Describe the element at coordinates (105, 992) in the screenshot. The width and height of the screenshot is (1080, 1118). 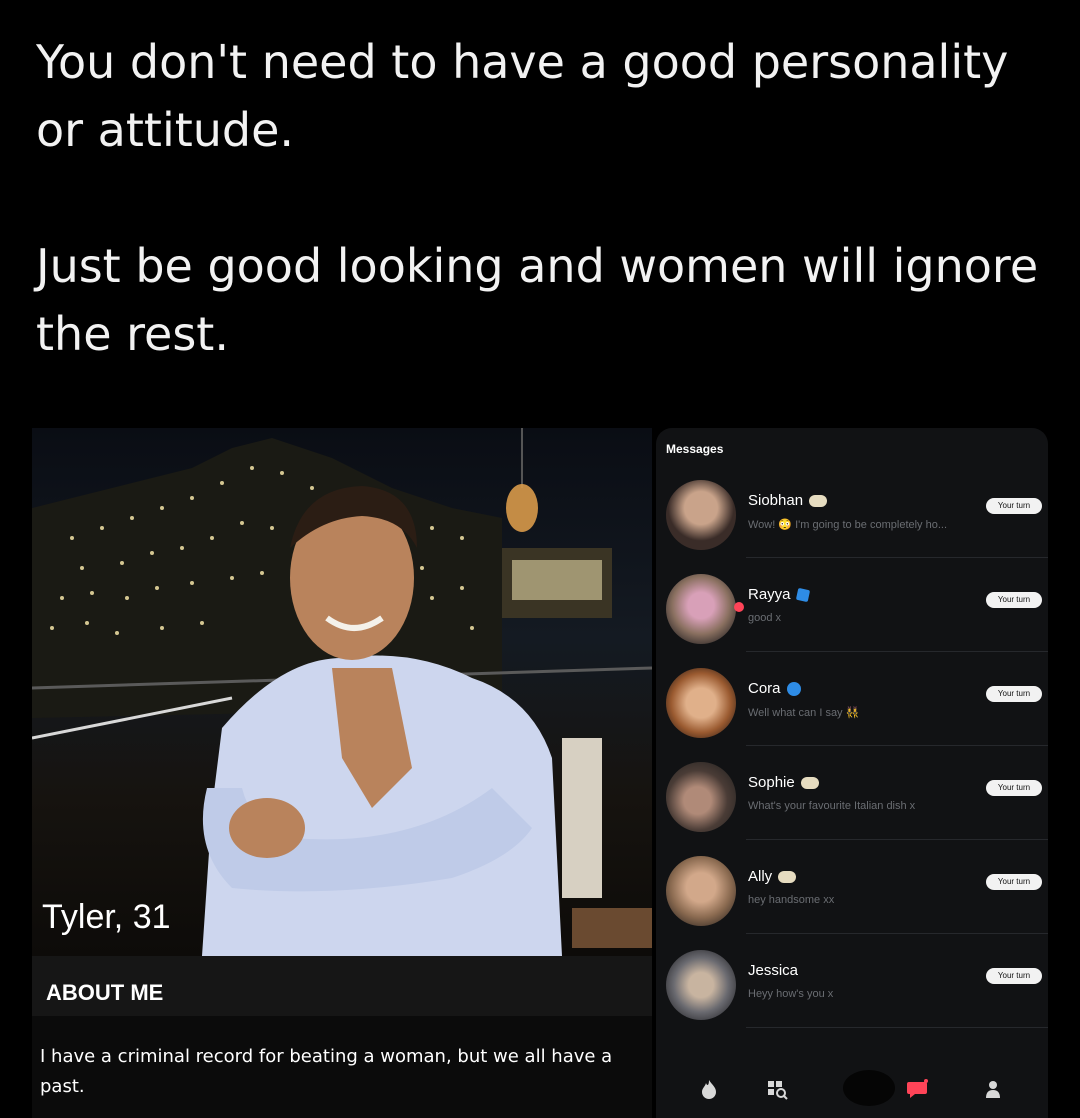
I see `about-title: ABOUT ME` at that location.